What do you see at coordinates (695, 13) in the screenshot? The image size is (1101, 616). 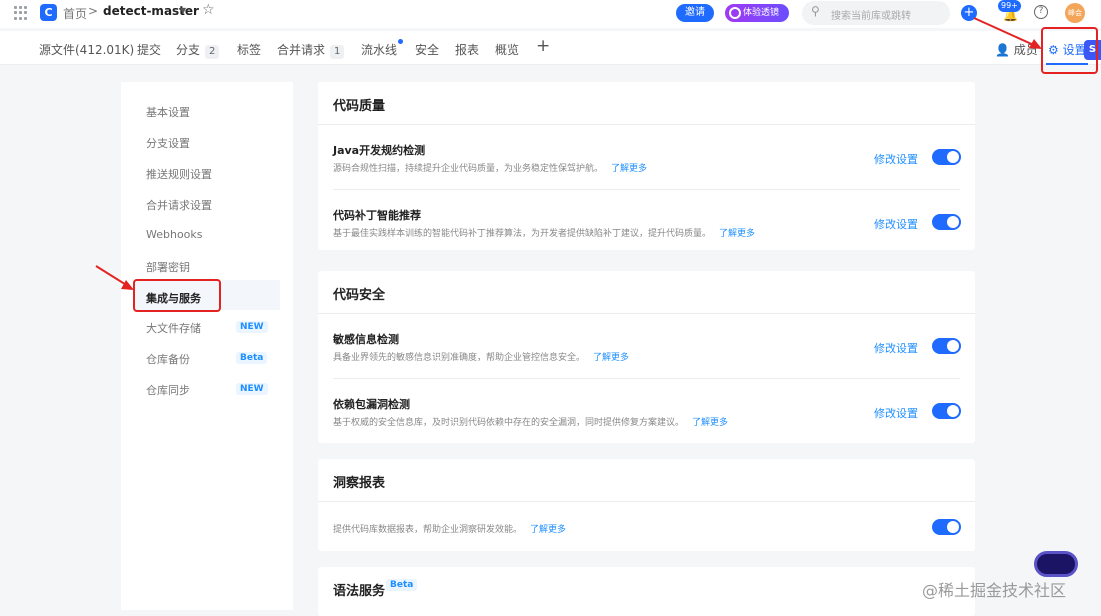 I see `invite-button: 邀请` at bounding box center [695, 13].